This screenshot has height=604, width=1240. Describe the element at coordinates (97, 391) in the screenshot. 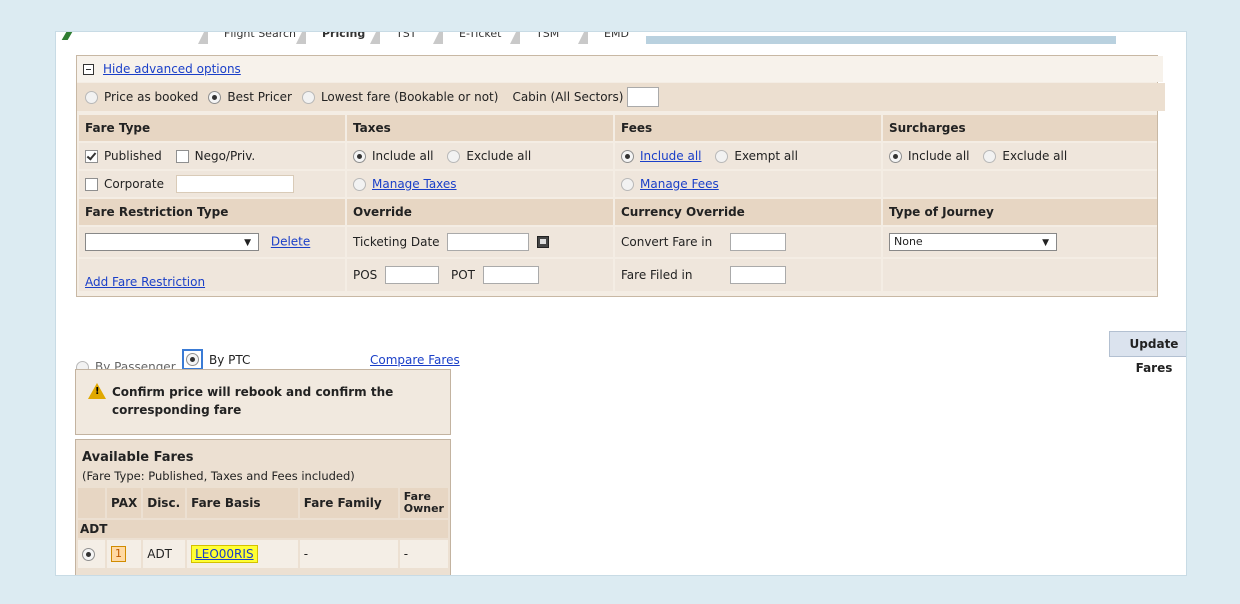

I see `warning-icon` at that location.